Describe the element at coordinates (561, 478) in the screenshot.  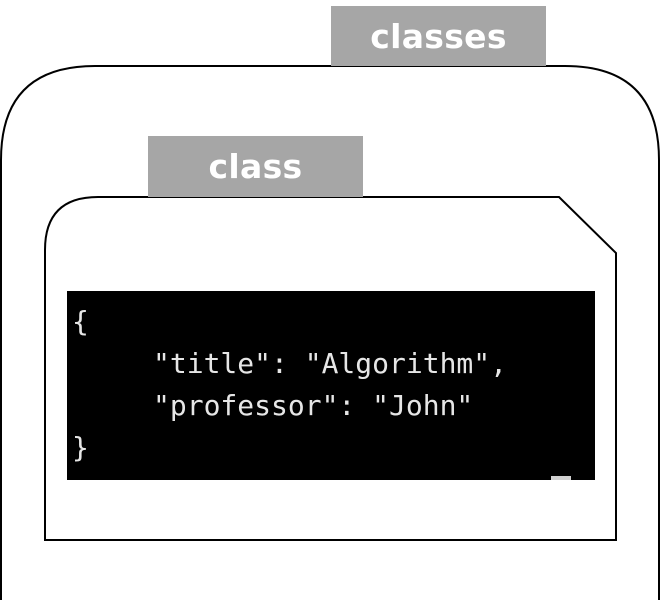
I see `text-cursor` at that location.